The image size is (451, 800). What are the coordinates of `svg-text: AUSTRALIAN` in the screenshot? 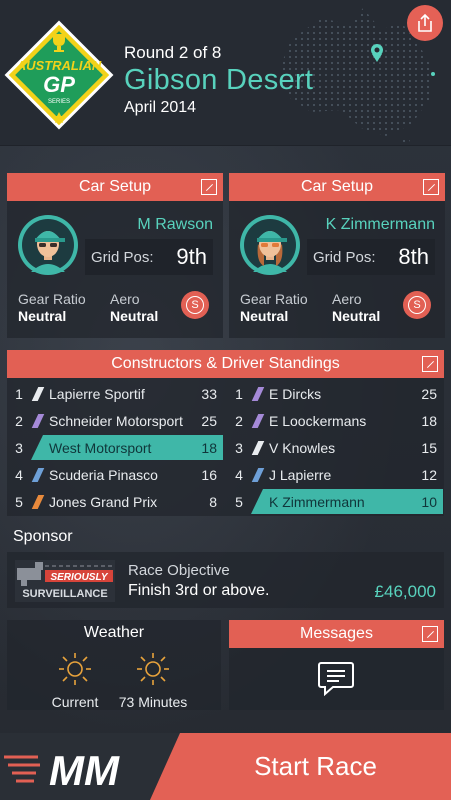 It's located at (59, 65).